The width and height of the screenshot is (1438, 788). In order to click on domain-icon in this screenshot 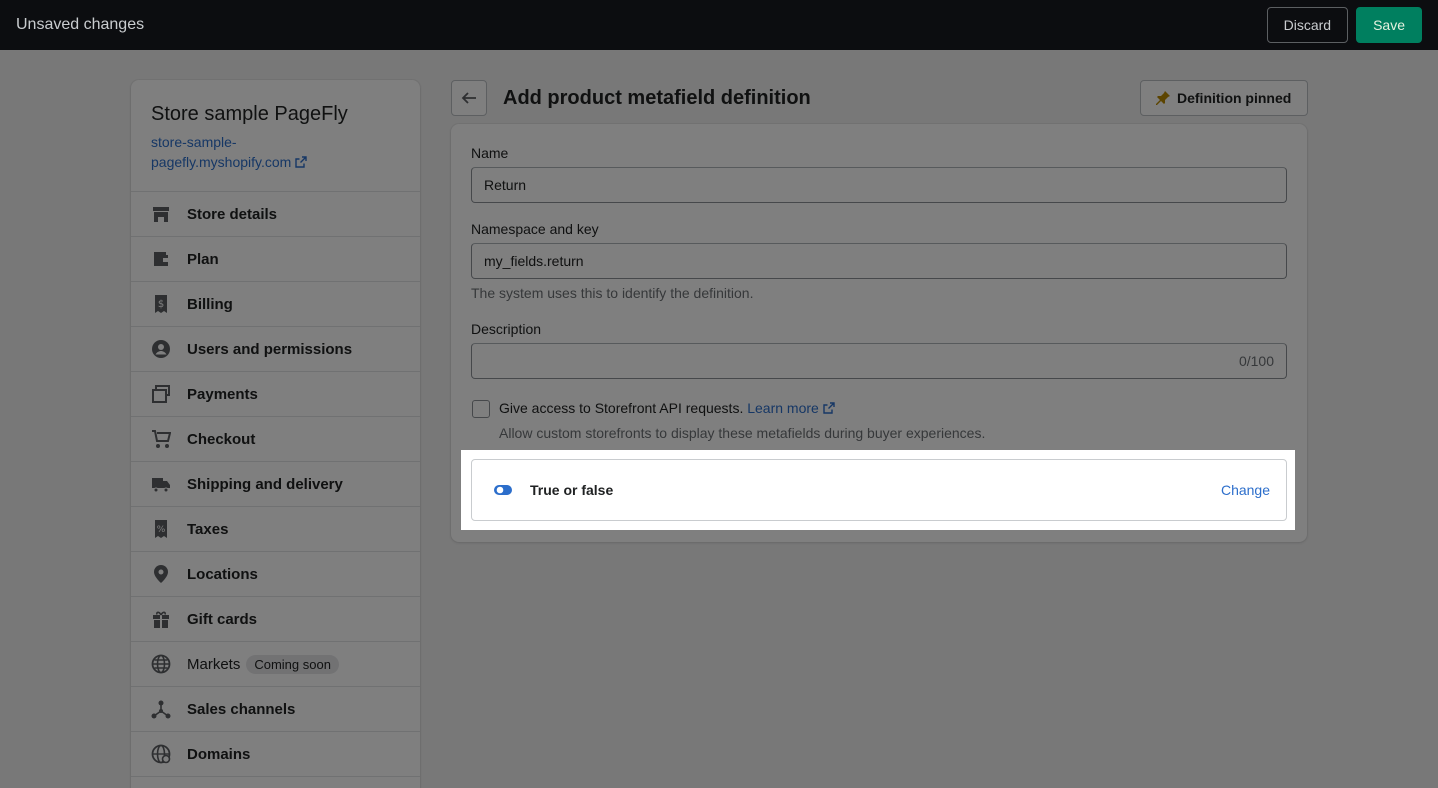, I will do `click(161, 754)`.